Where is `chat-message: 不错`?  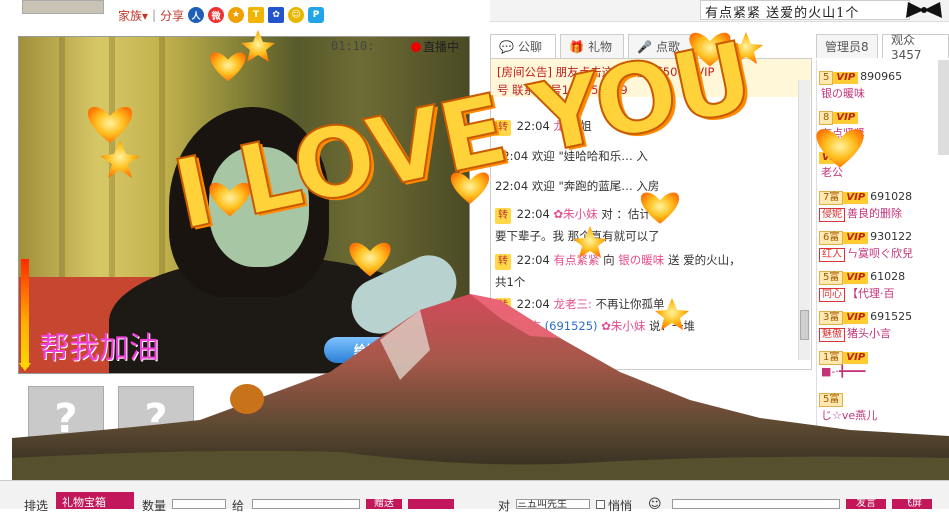 chat-message: 不错 is located at coordinates (506, 348).